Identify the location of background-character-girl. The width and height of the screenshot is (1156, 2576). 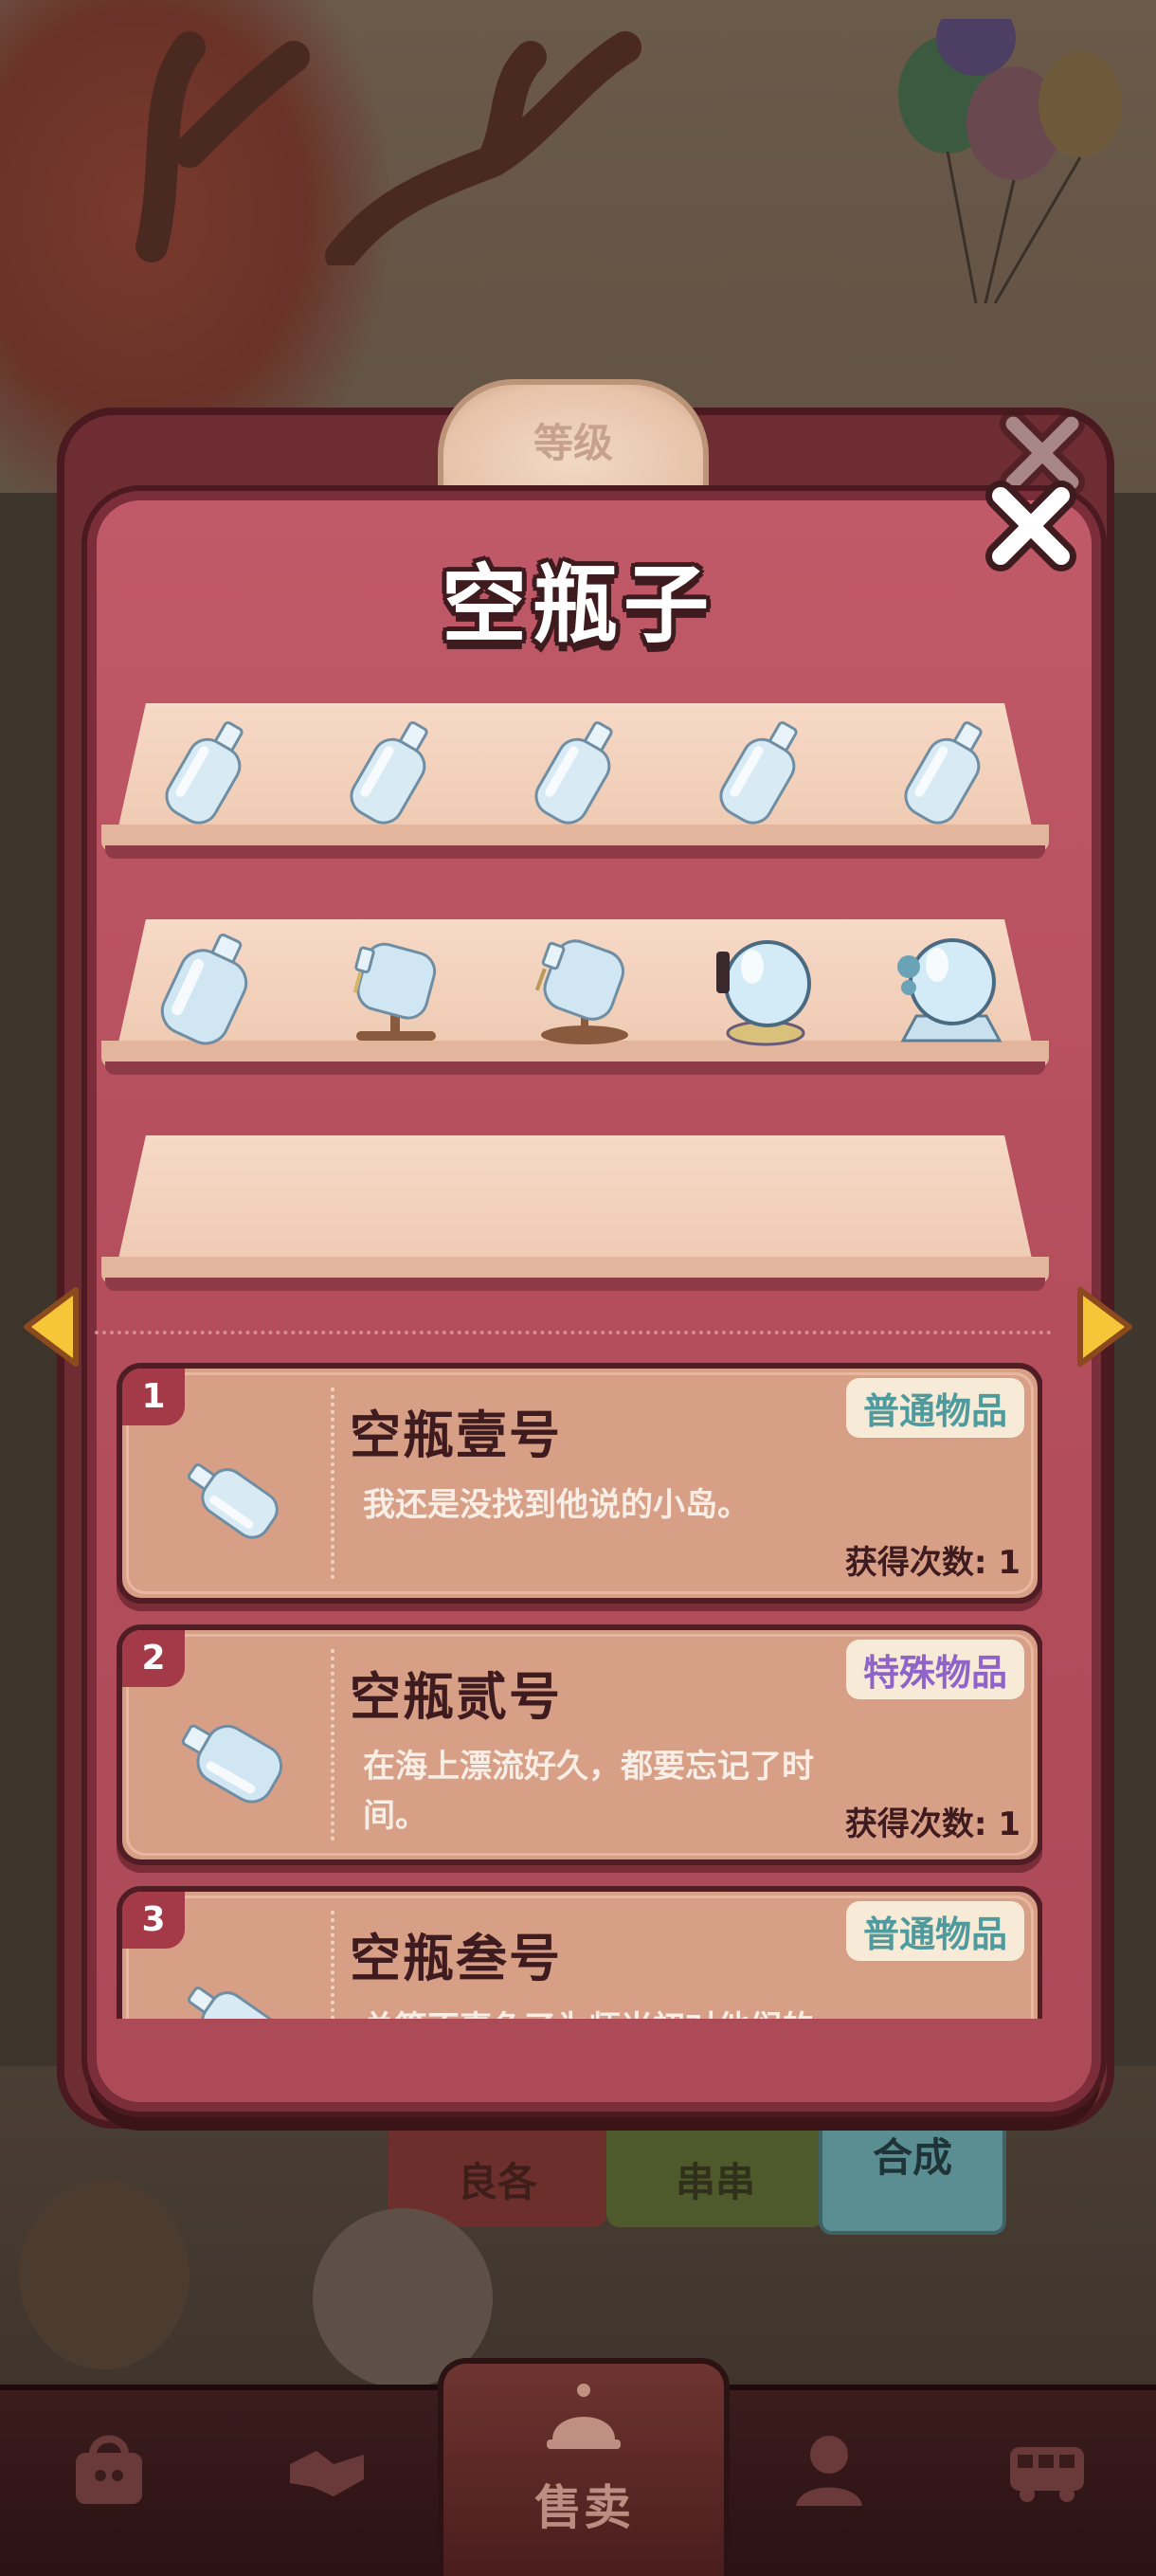
(104, 2274).